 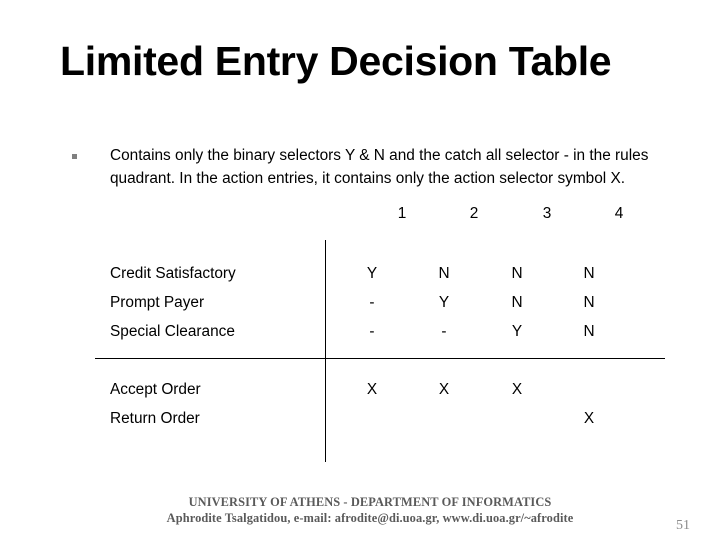 I want to click on page-title: Limited Entry Decision Table, so click(x=336, y=61).